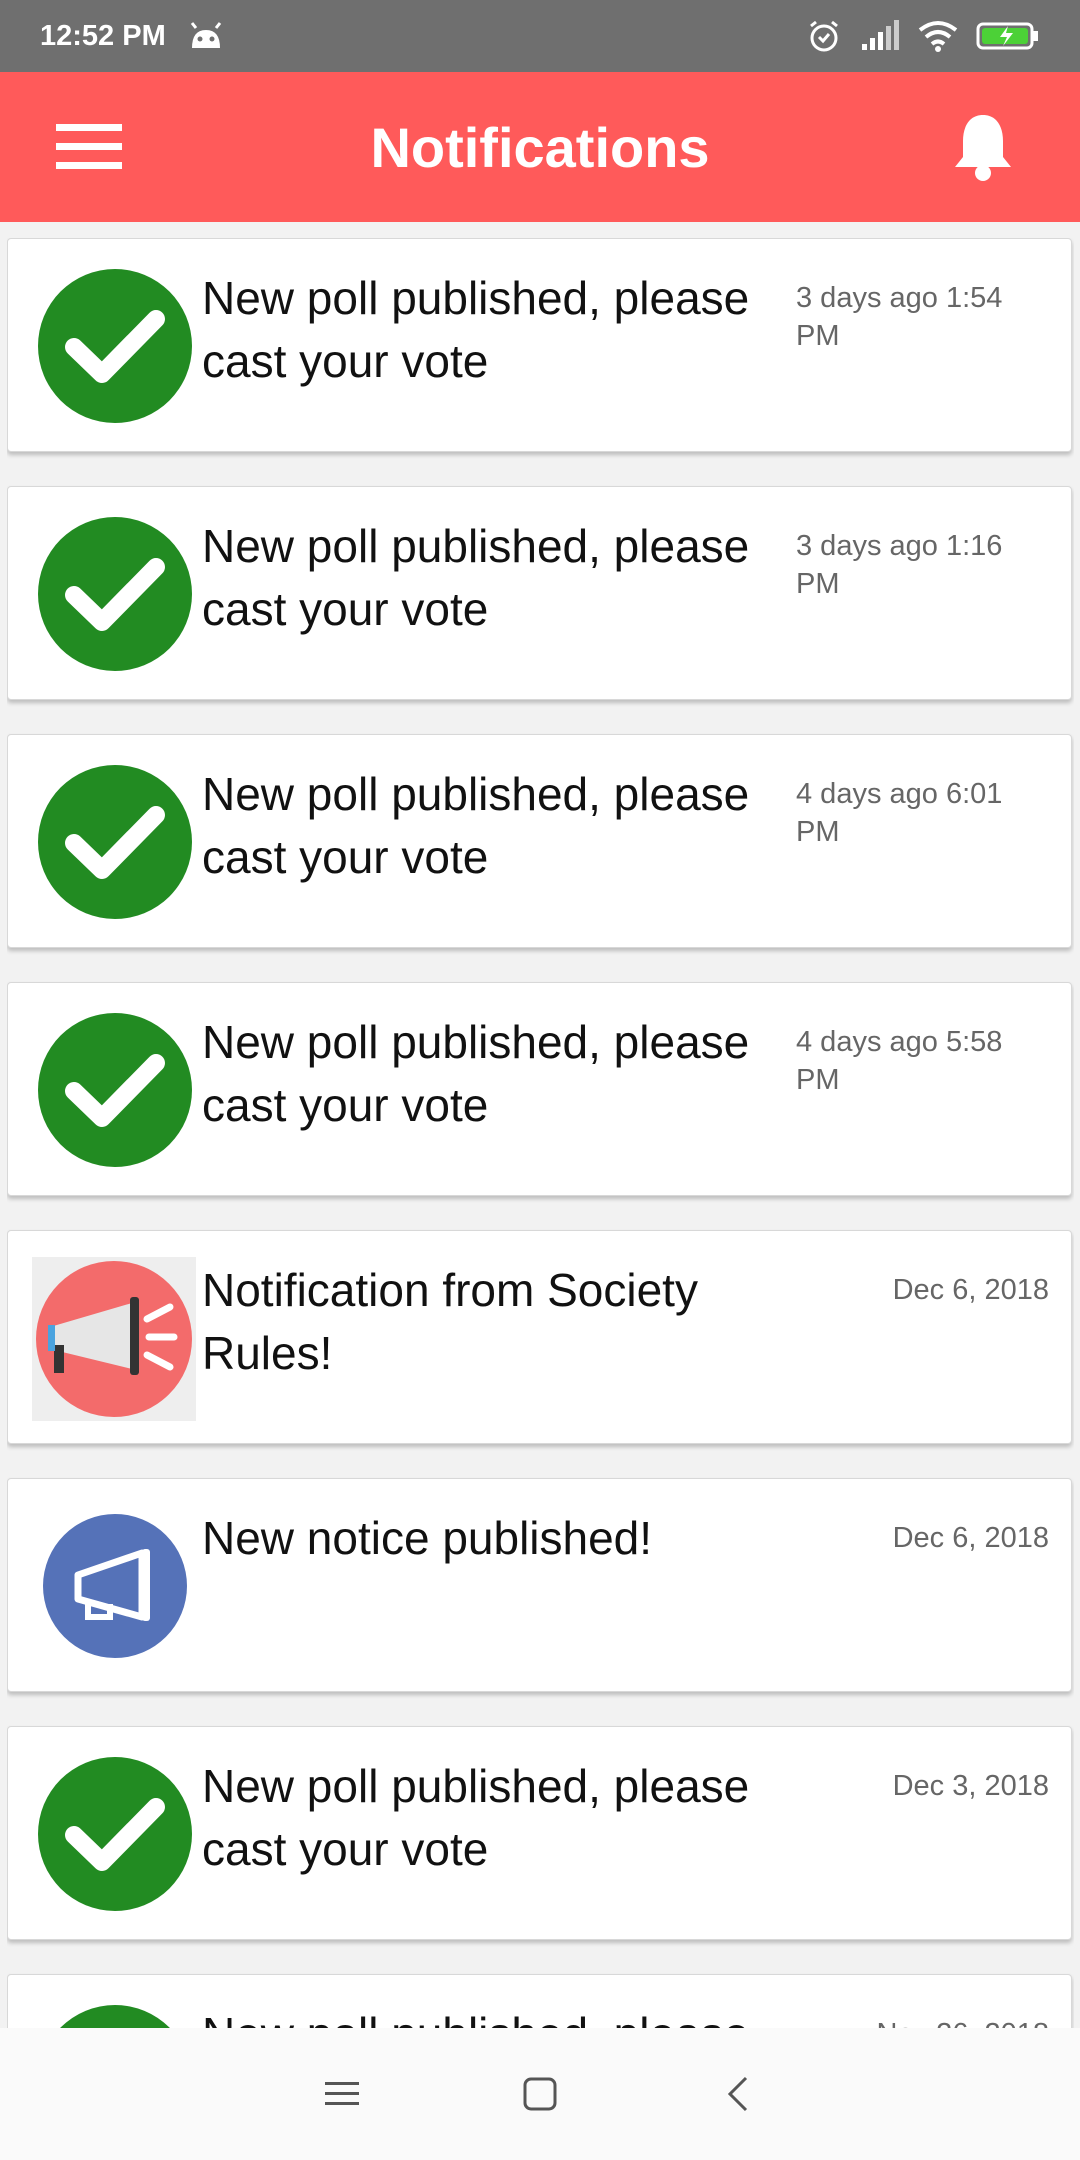 The image size is (1080, 2160). What do you see at coordinates (539, 2001) in the screenshot?
I see `notification-card: New poll published, please Nov 26, 2018` at bounding box center [539, 2001].